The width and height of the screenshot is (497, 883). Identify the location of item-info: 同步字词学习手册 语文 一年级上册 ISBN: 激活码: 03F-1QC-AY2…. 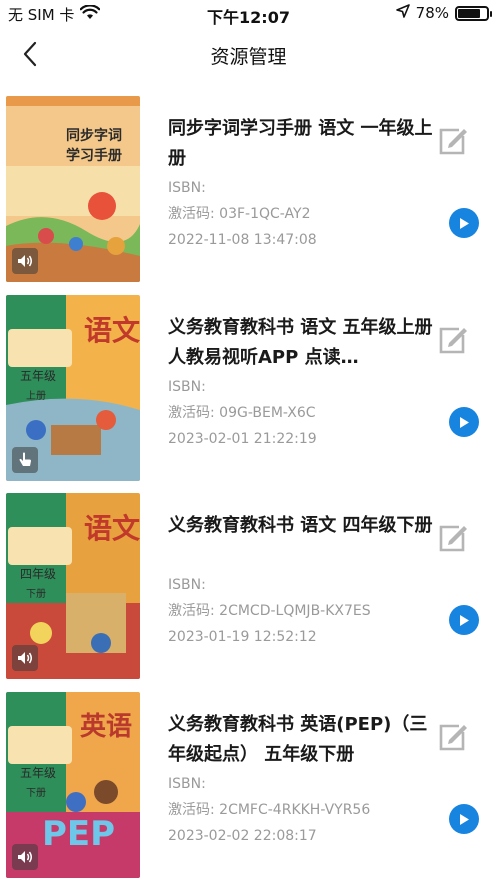
(303, 183).